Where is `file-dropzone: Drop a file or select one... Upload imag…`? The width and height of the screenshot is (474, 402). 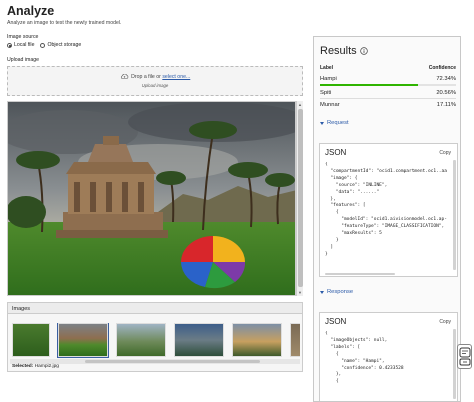 file-dropzone: Drop a file or select one... Upload imag… is located at coordinates (155, 81).